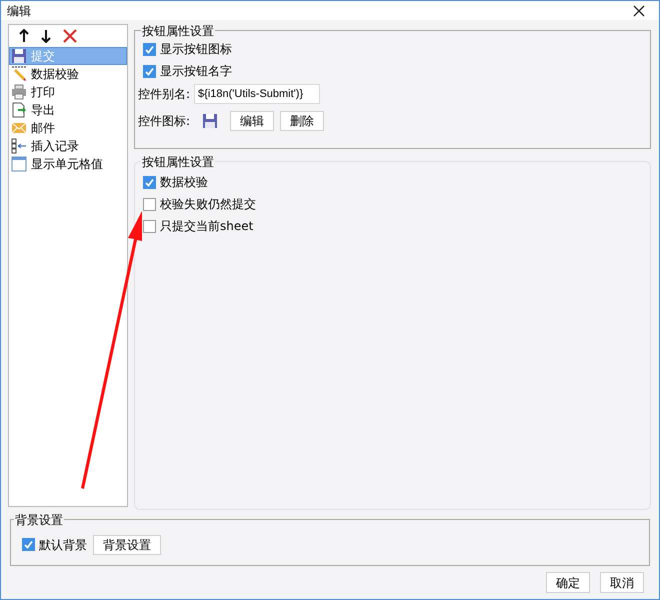 This screenshot has width=660, height=600. What do you see at coordinates (19, 110) in the screenshot?
I see `export-icon` at bounding box center [19, 110].